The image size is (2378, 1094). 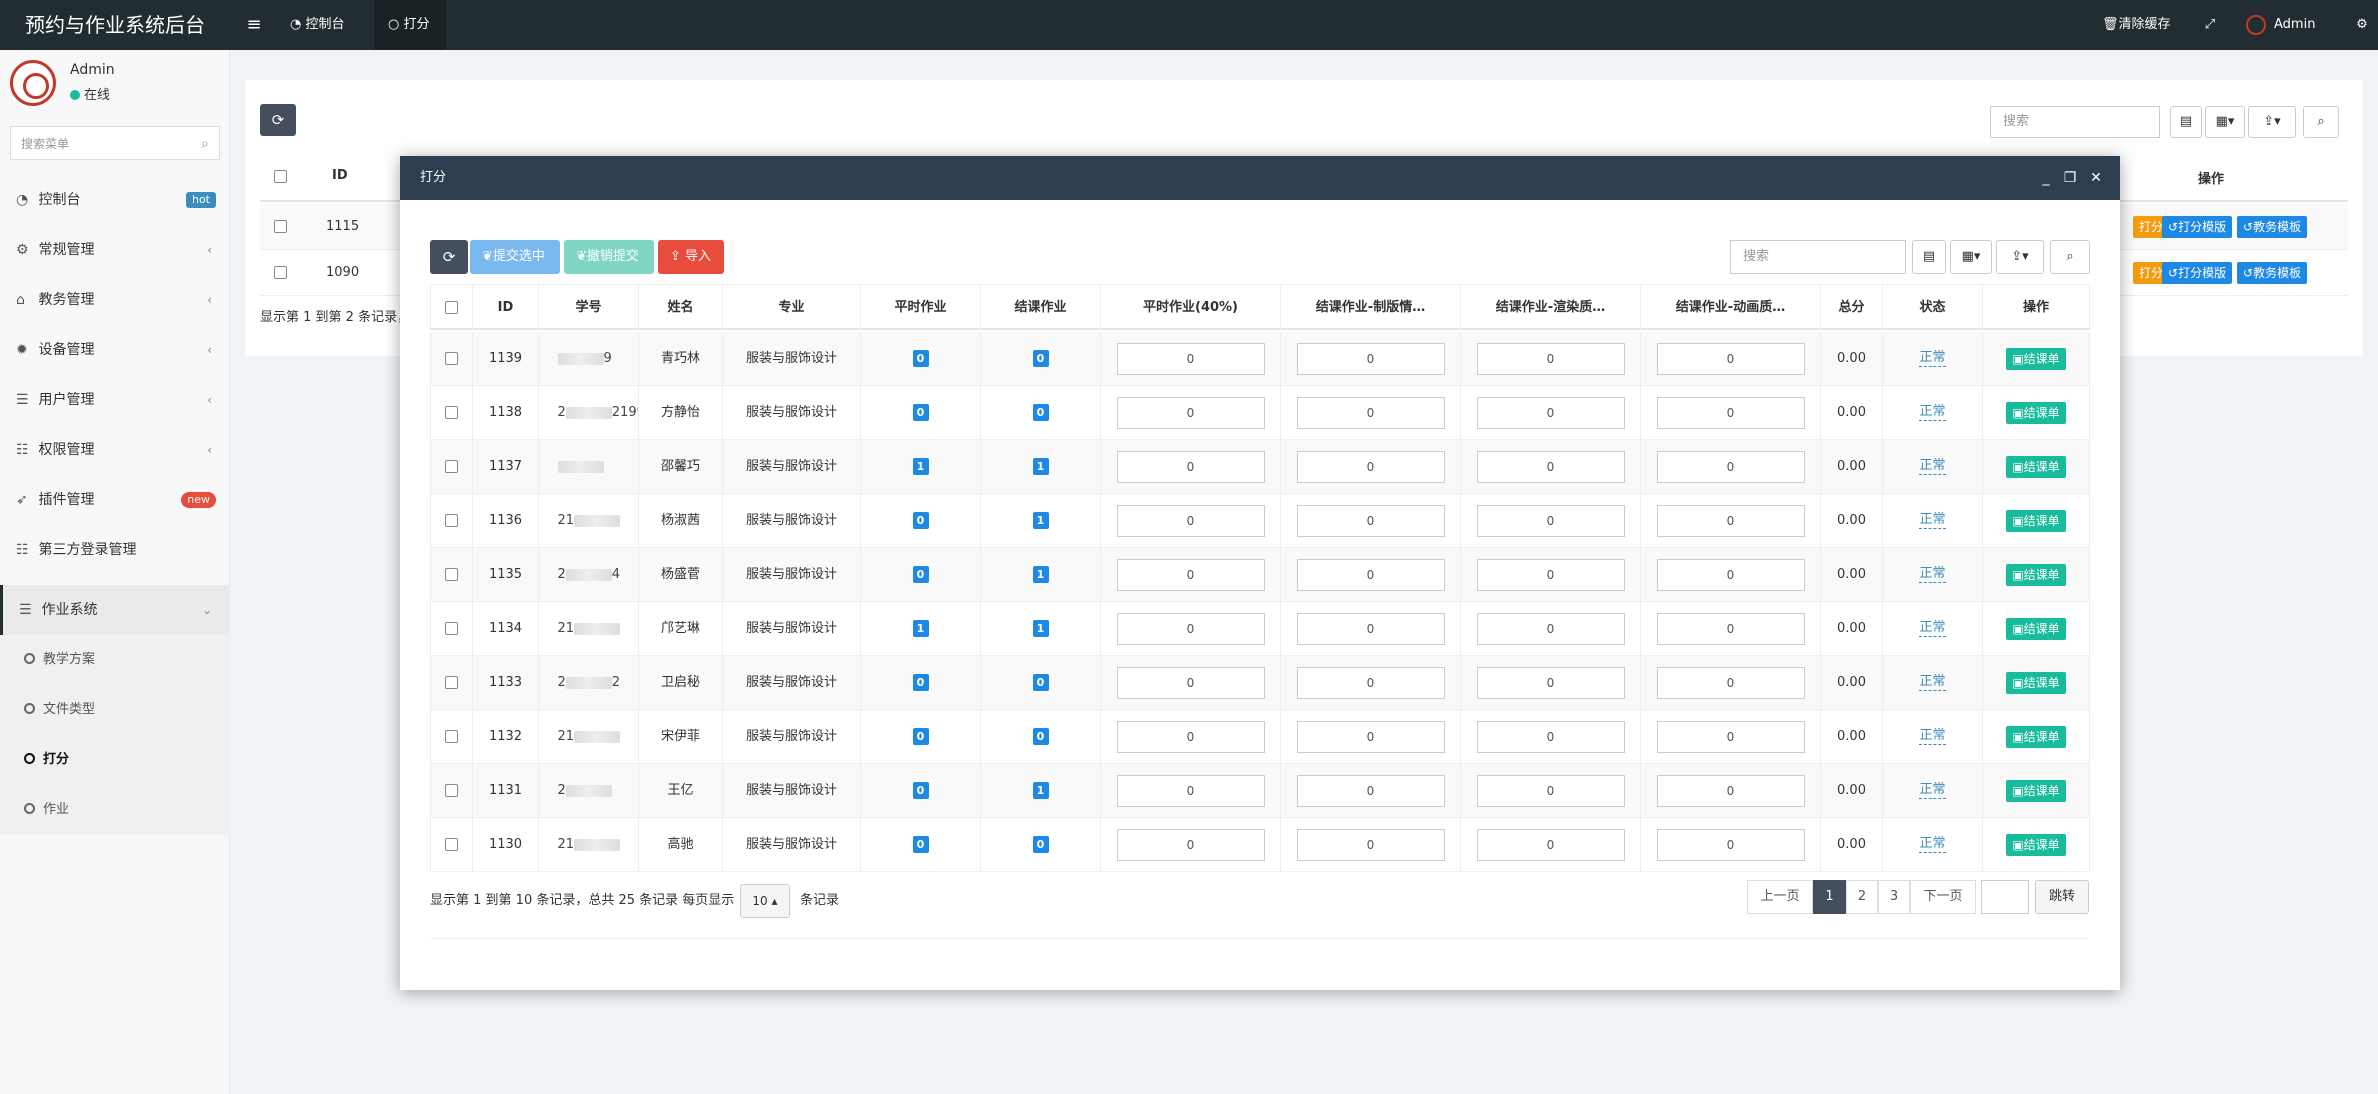 What do you see at coordinates (115, 250) in the screenshot?
I see `sidebar-item-general: ⚙ 常规管理 ‹` at bounding box center [115, 250].